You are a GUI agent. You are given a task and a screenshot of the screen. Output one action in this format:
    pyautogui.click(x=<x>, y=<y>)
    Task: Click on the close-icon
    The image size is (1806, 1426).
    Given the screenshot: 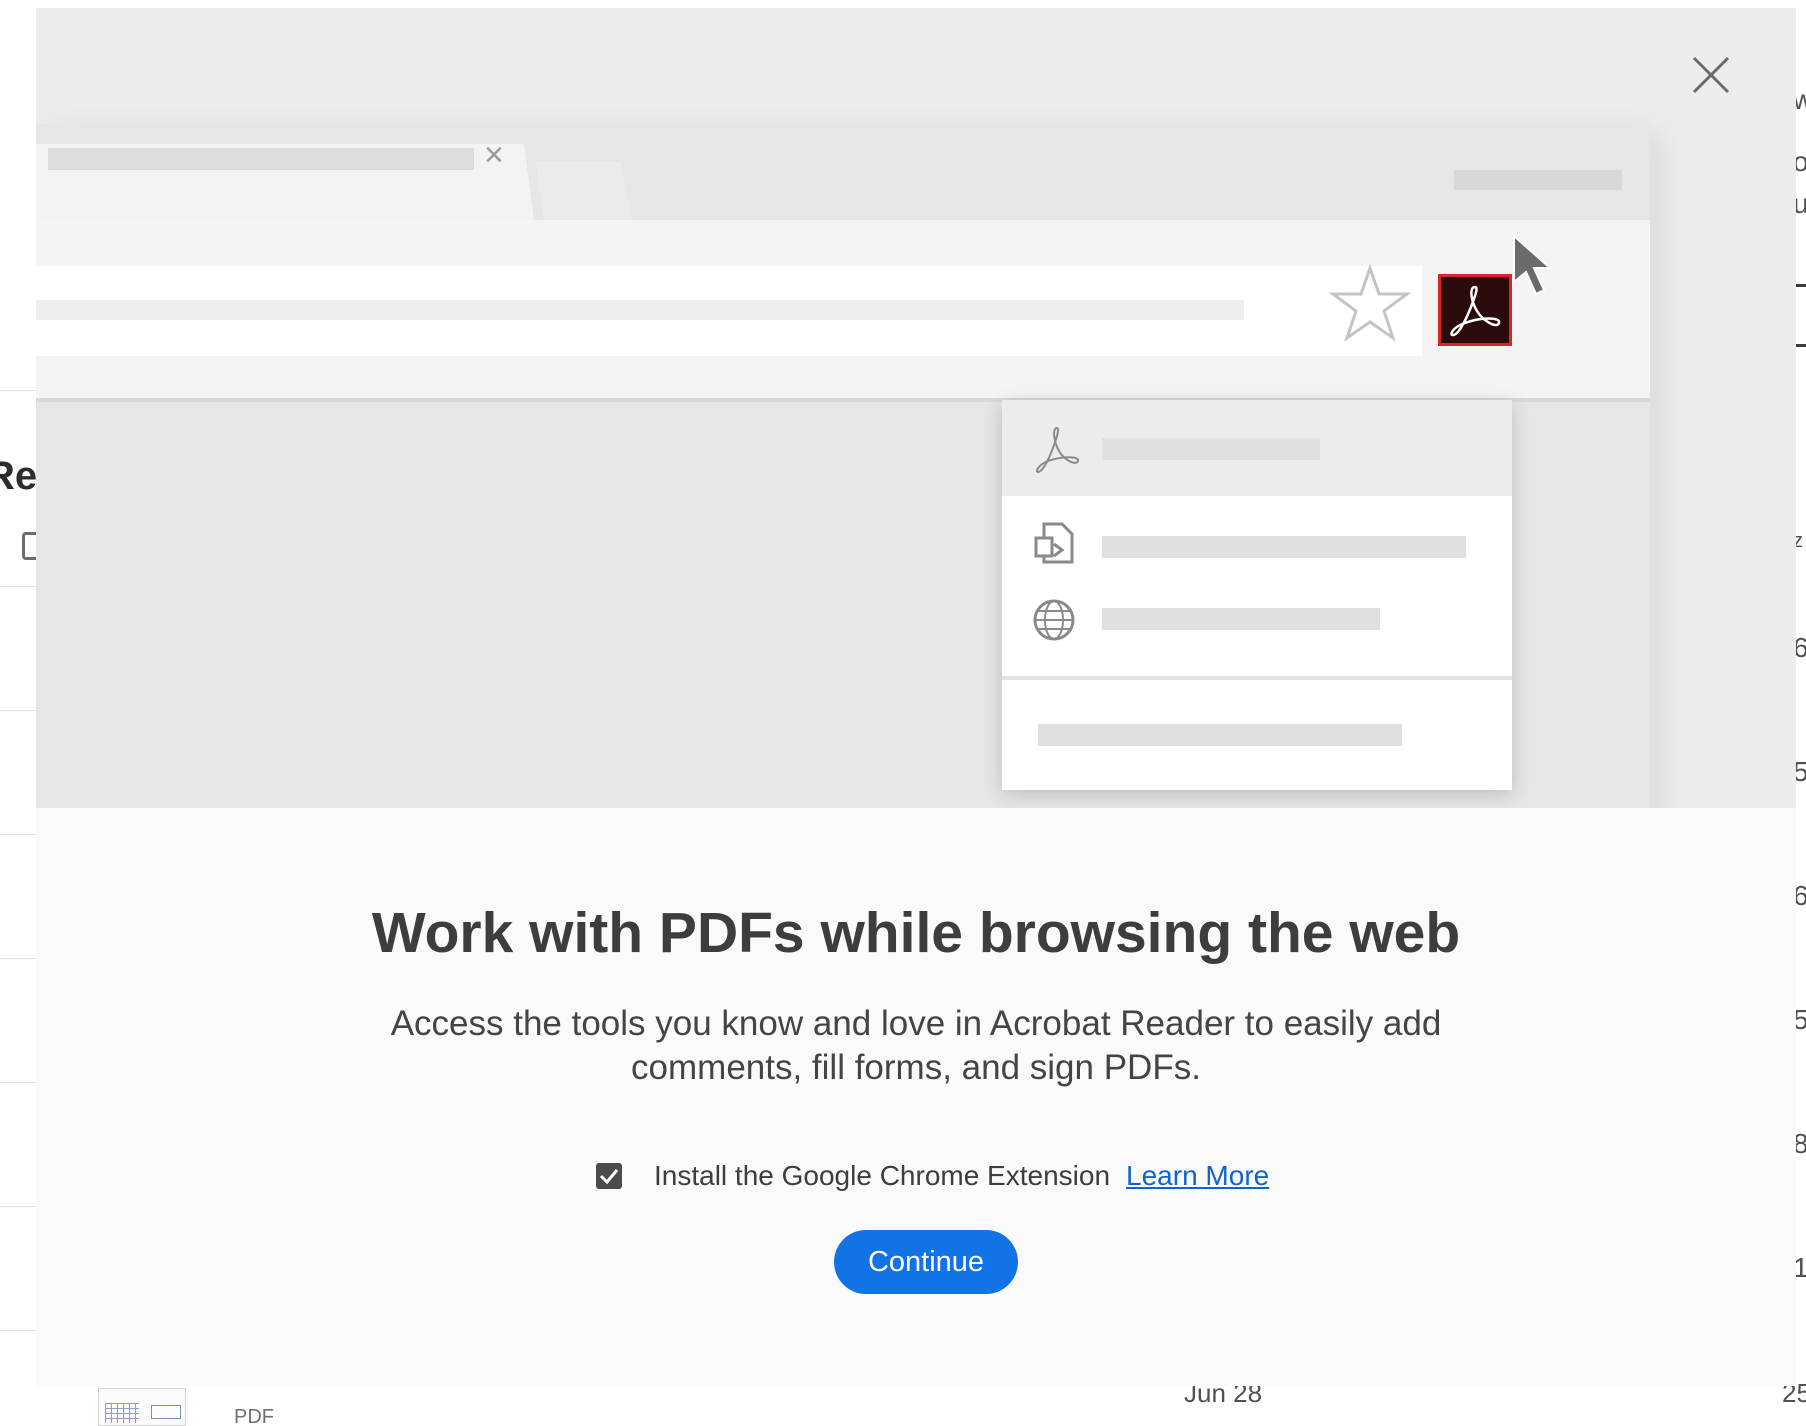 What is the action you would take?
    pyautogui.click(x=1711, y=75)
    